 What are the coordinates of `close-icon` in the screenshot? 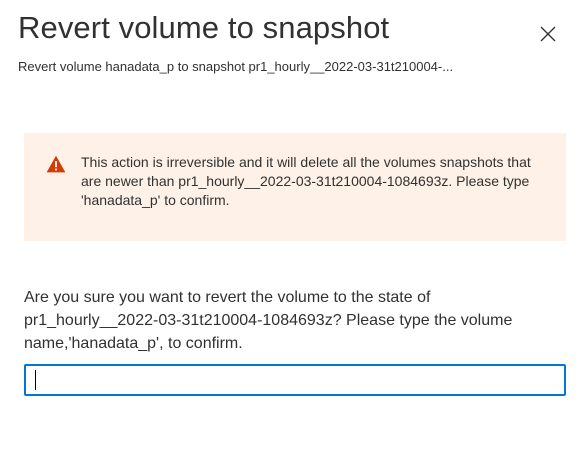 It's located at (548, 34).